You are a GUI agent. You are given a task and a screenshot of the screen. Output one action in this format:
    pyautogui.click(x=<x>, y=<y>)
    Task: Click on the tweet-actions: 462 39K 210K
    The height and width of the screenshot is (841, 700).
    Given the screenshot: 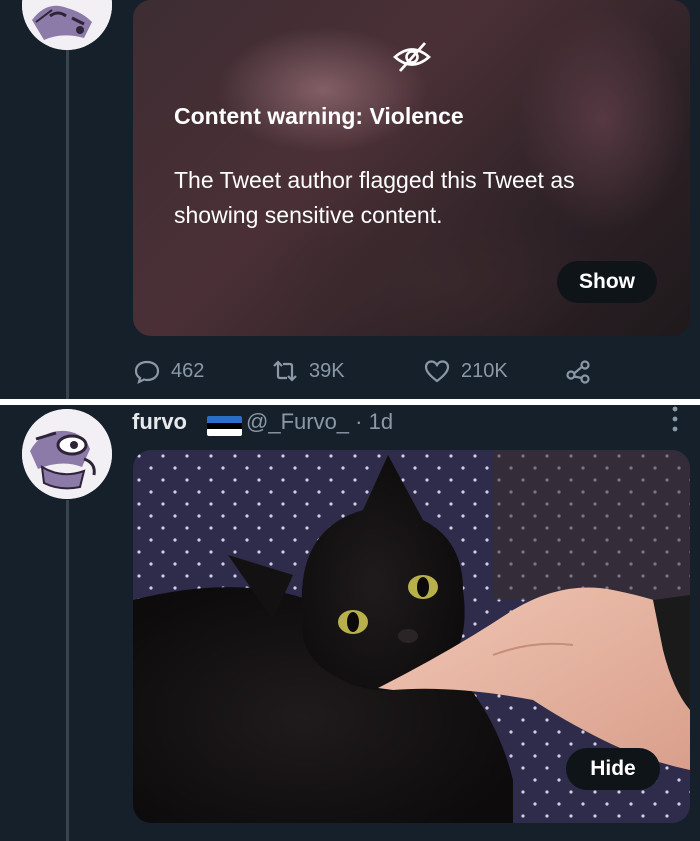 What is the action you would take?
    pyautogui.click(x=368, y=371)
    